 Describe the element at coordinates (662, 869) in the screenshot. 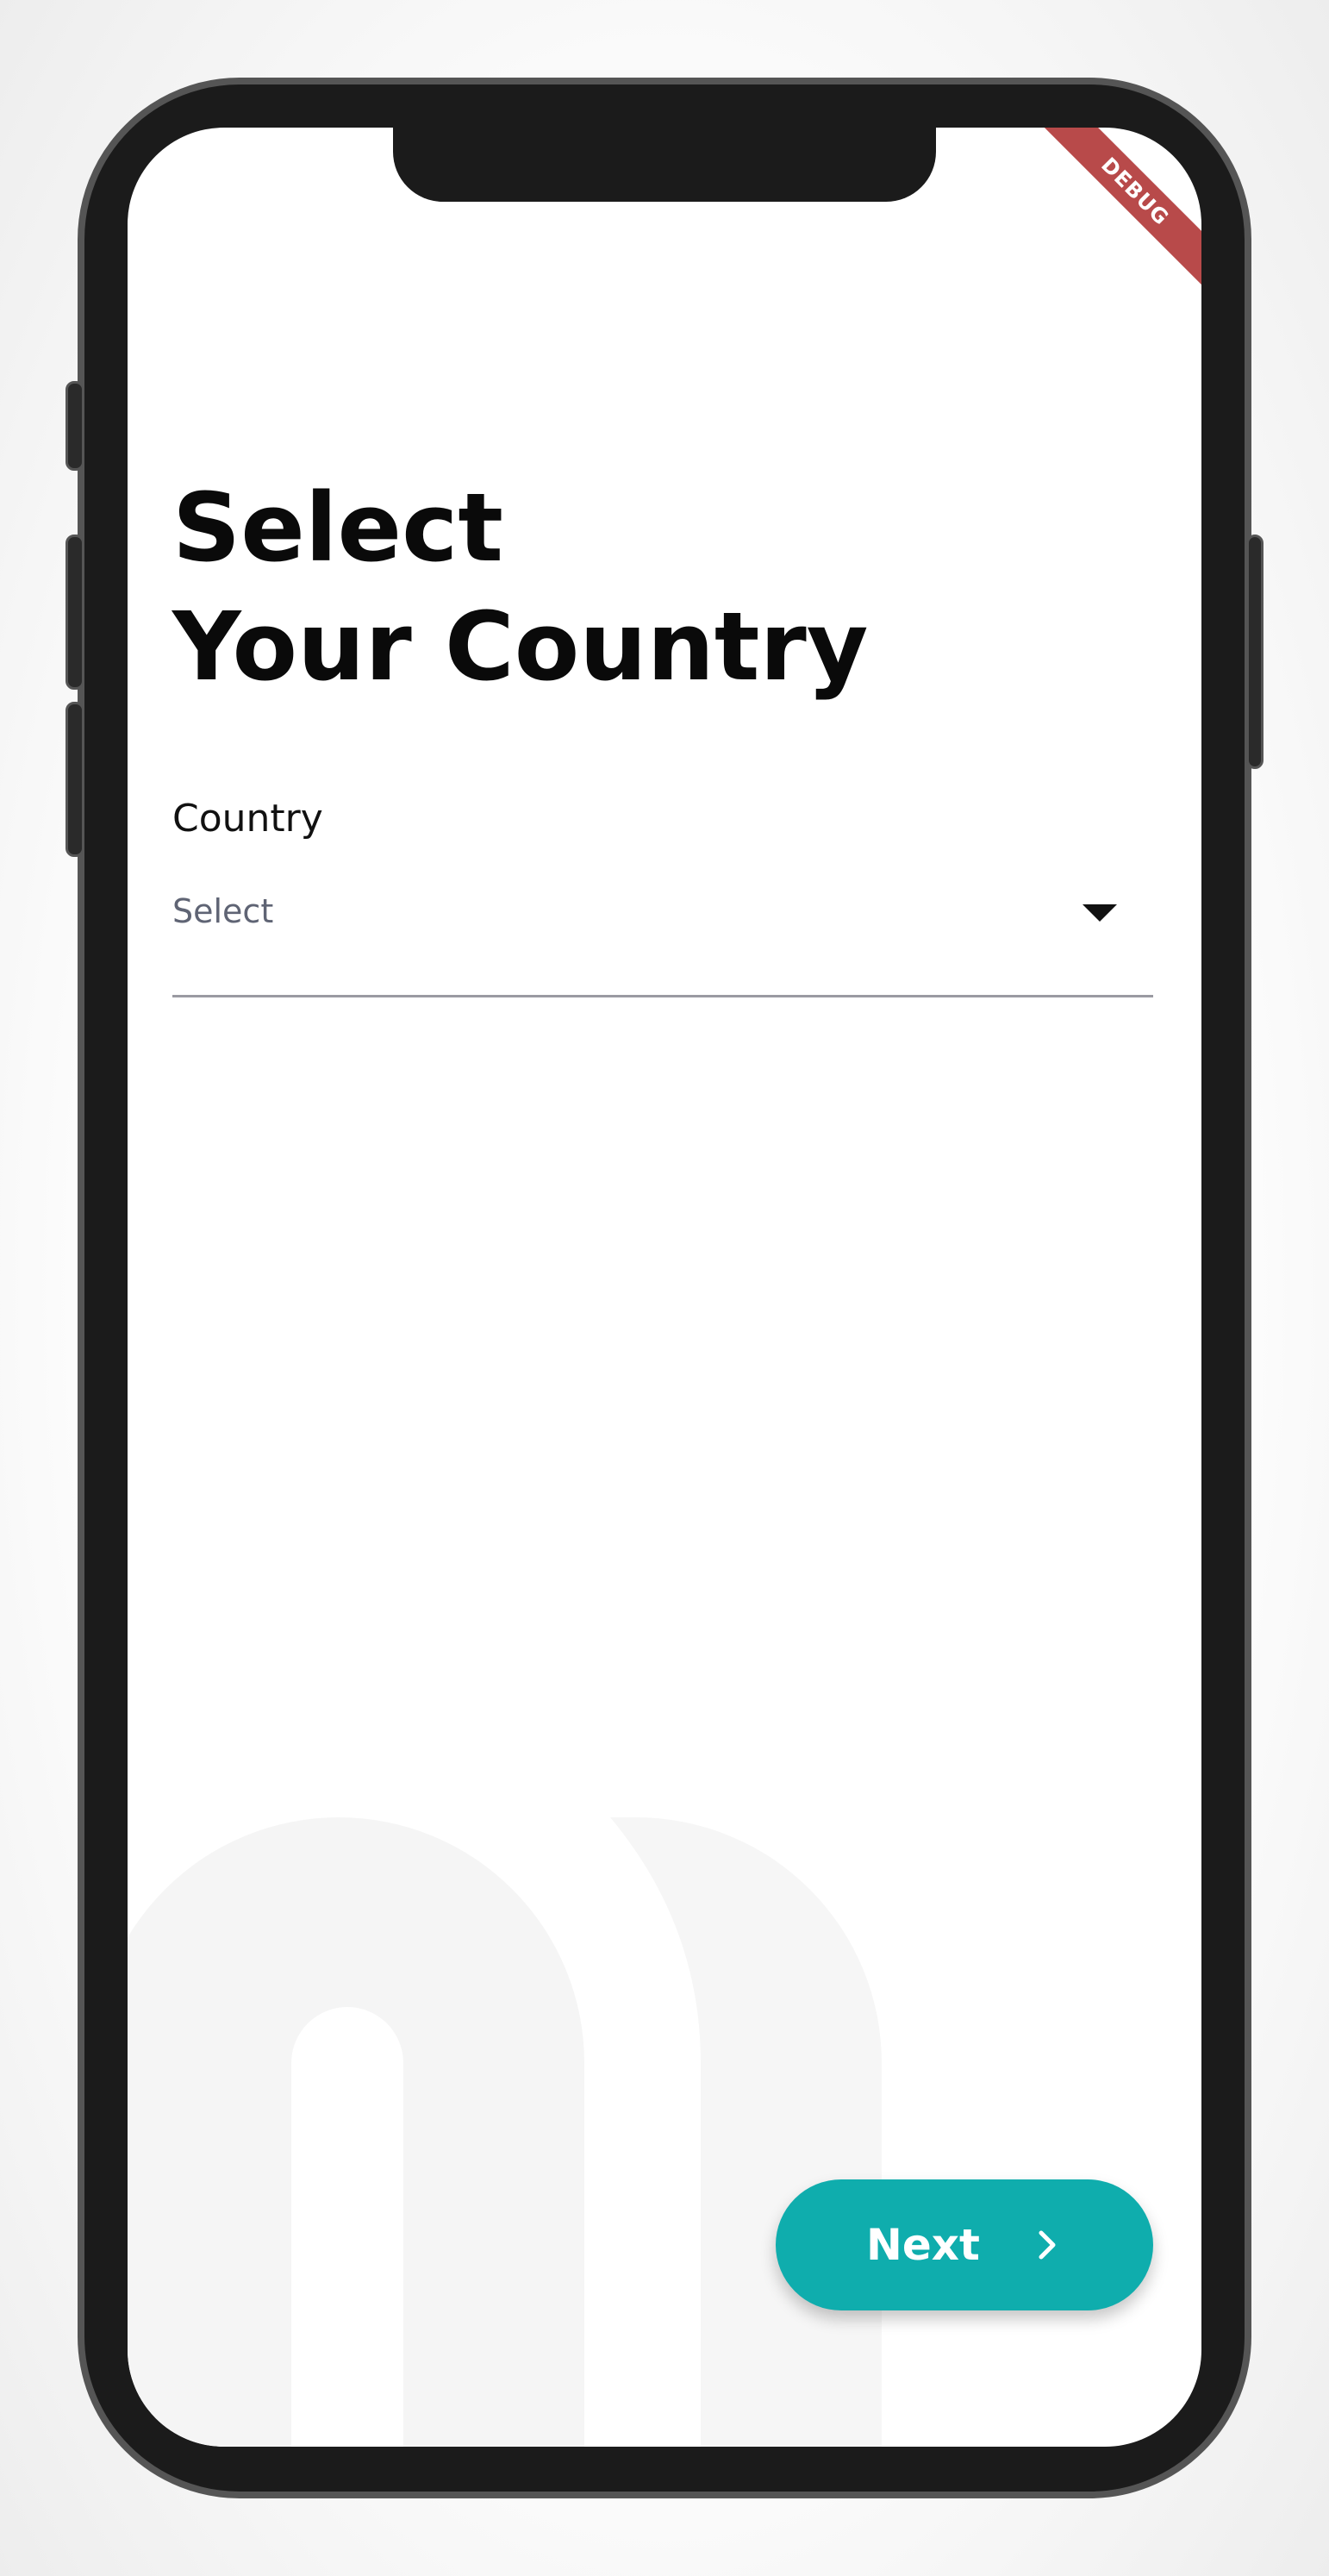

I see `country-select` at that location.